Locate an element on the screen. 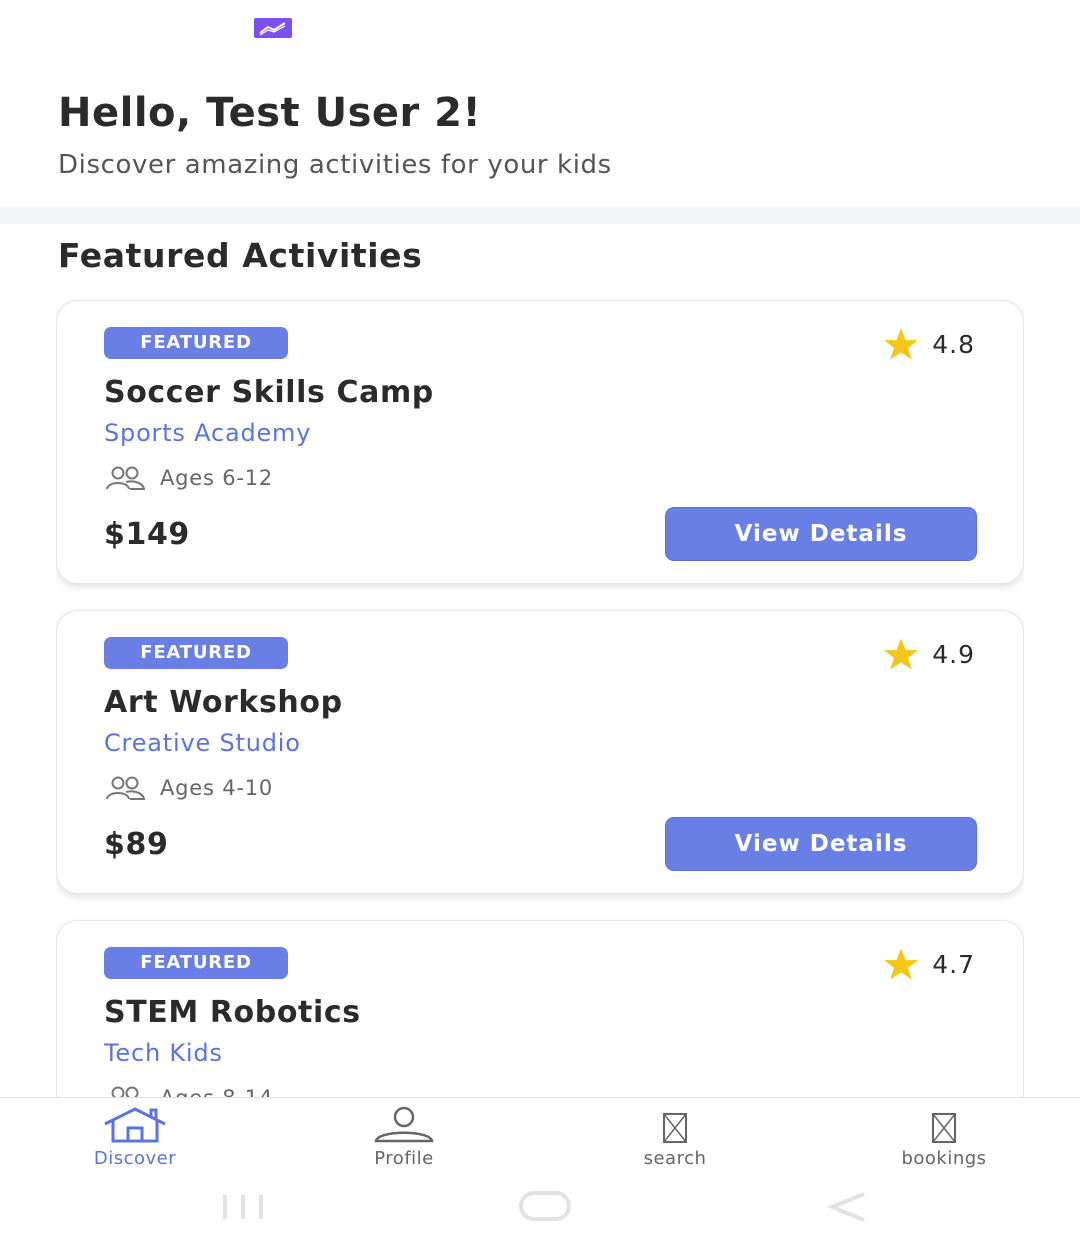 This screenshot has width=1080, height=1242. system-nav-bar is located at coordinates (540, 1212).